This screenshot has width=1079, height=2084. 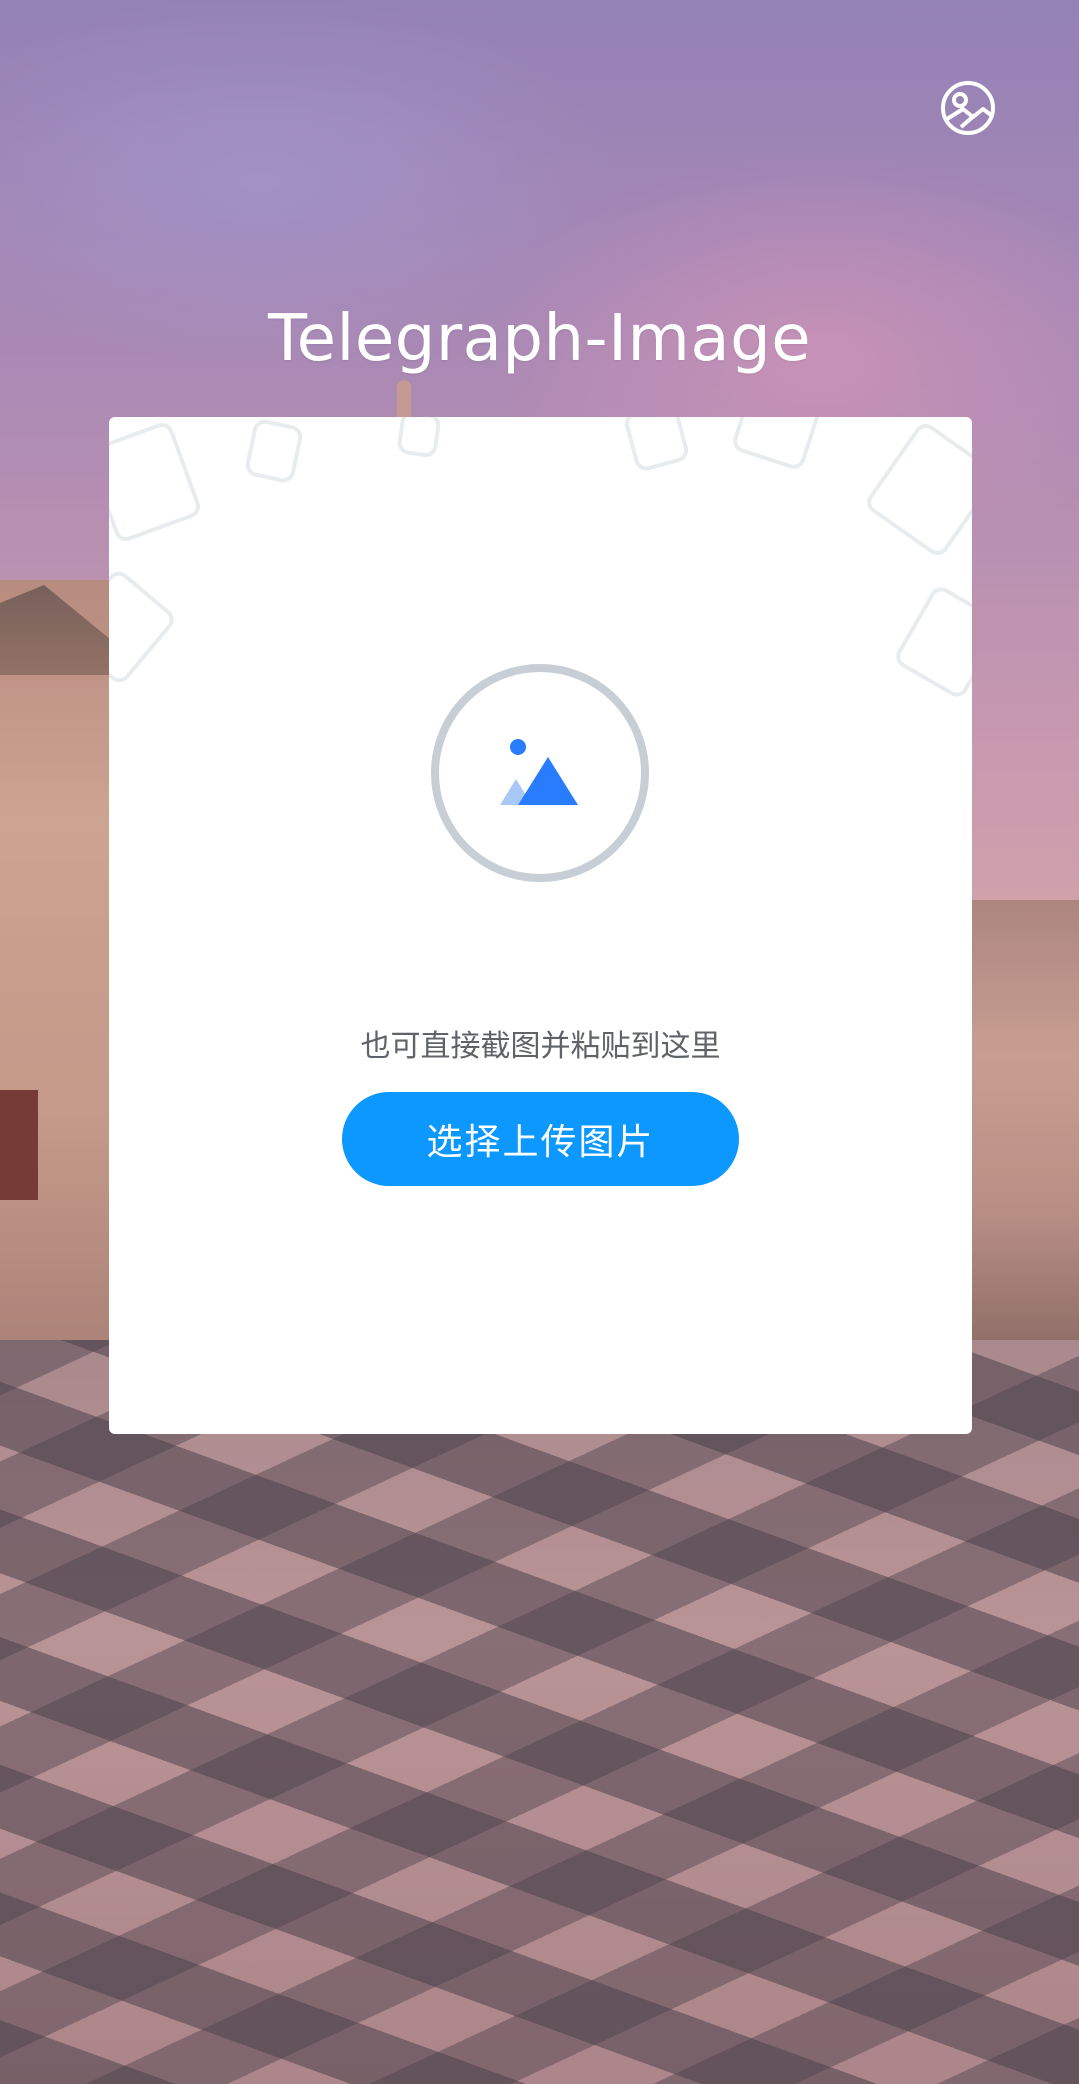 I want to click on select-upload-image-button: 选择上传图片, so click(x=540, y=1139).